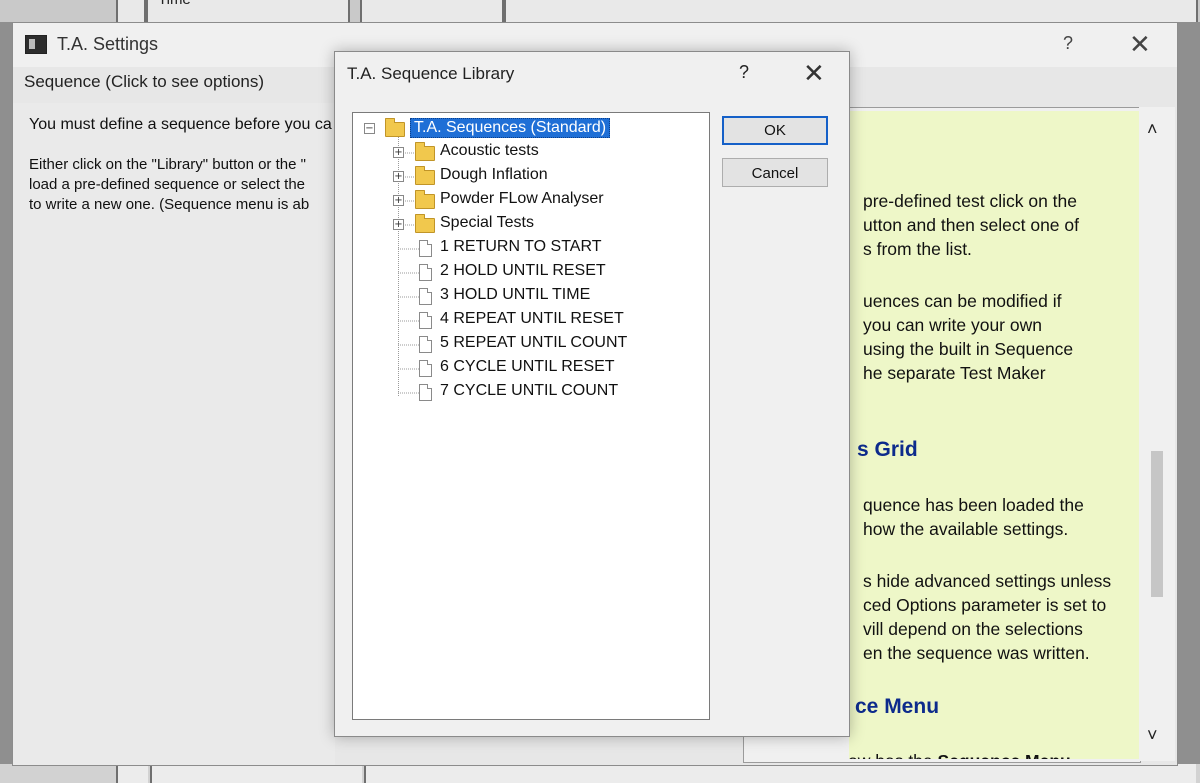 The width and height of the screenshot is (1200, 783). What do you see at coordinates (431, 73) in the screenshot?
I see `dialog-title: T.A. Sequence Library` at bounding box center [431, 73].